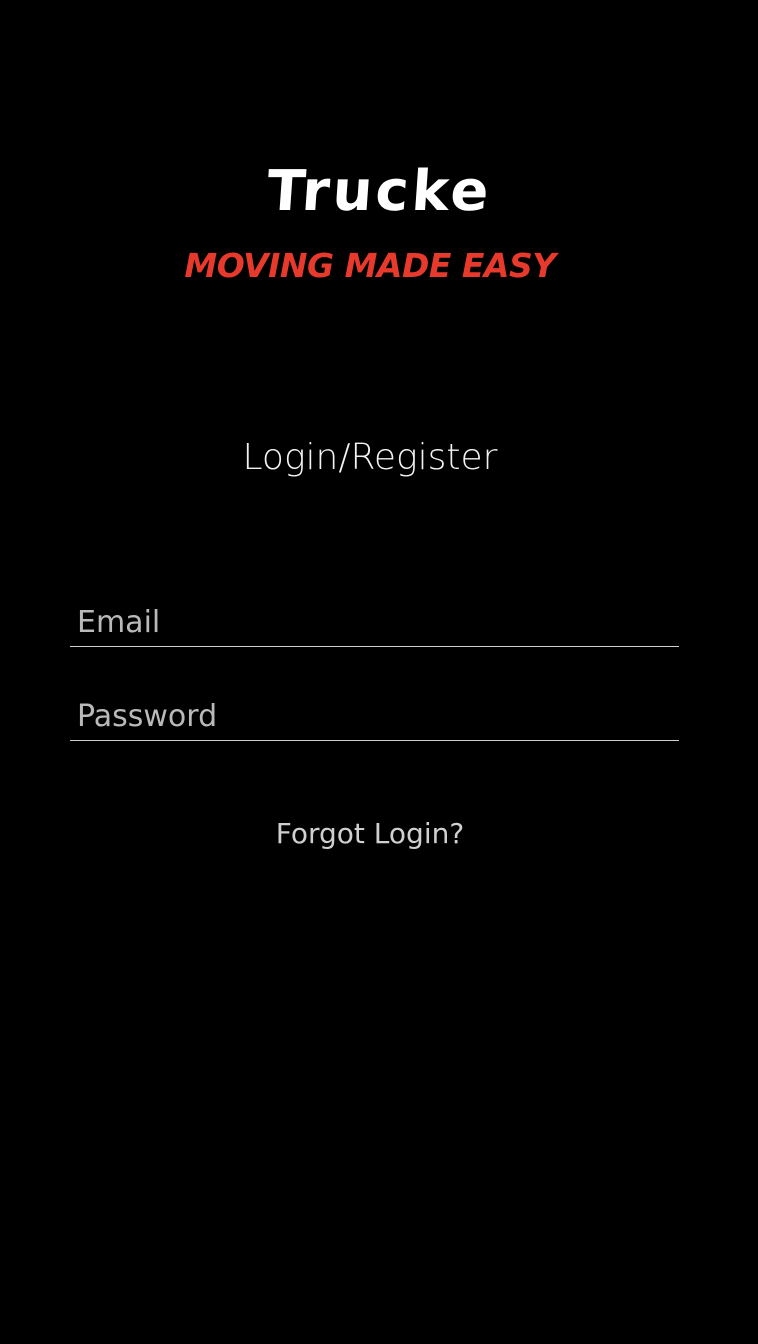 The image size is (758, 1344). I want to click on forgot-login-container: Forgot Login?, so click(370, 834).